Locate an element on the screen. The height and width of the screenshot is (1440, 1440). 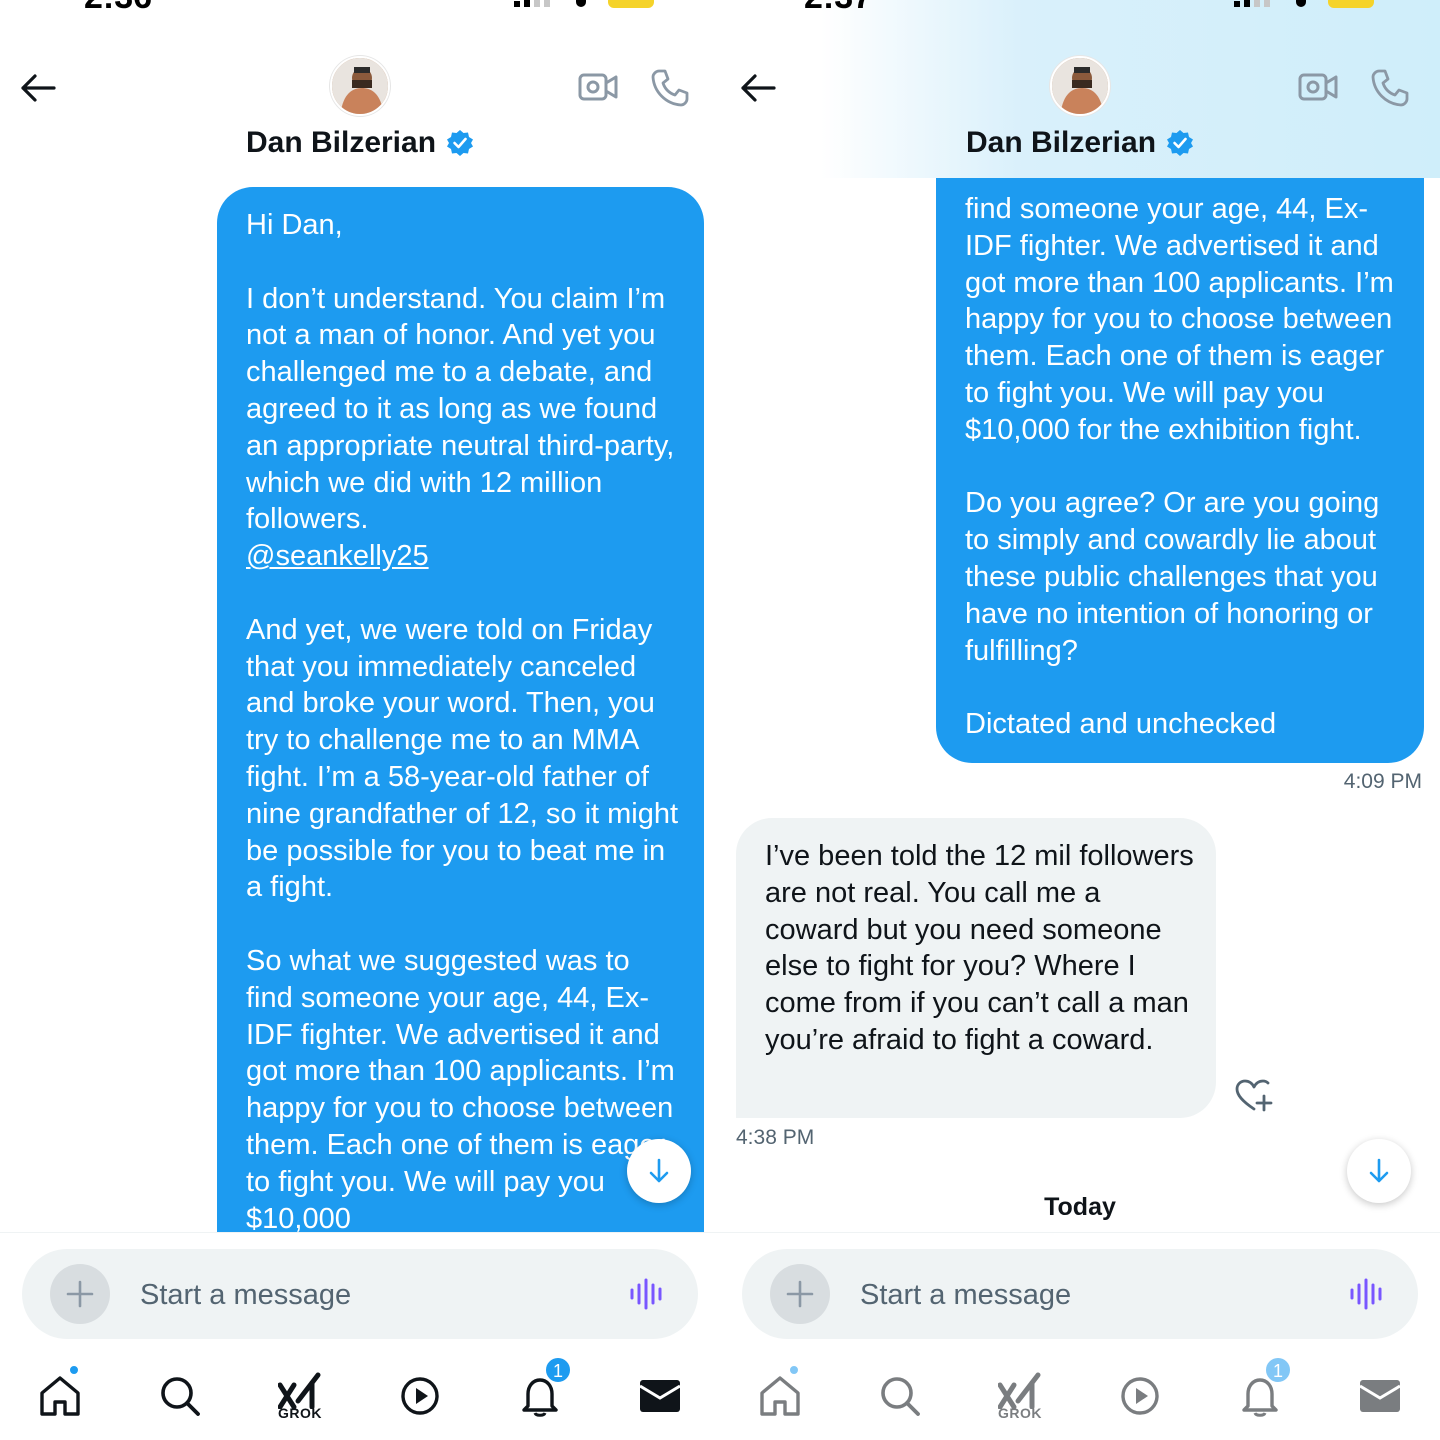
add-reaction-button is located at coordinates (1254, 1096).